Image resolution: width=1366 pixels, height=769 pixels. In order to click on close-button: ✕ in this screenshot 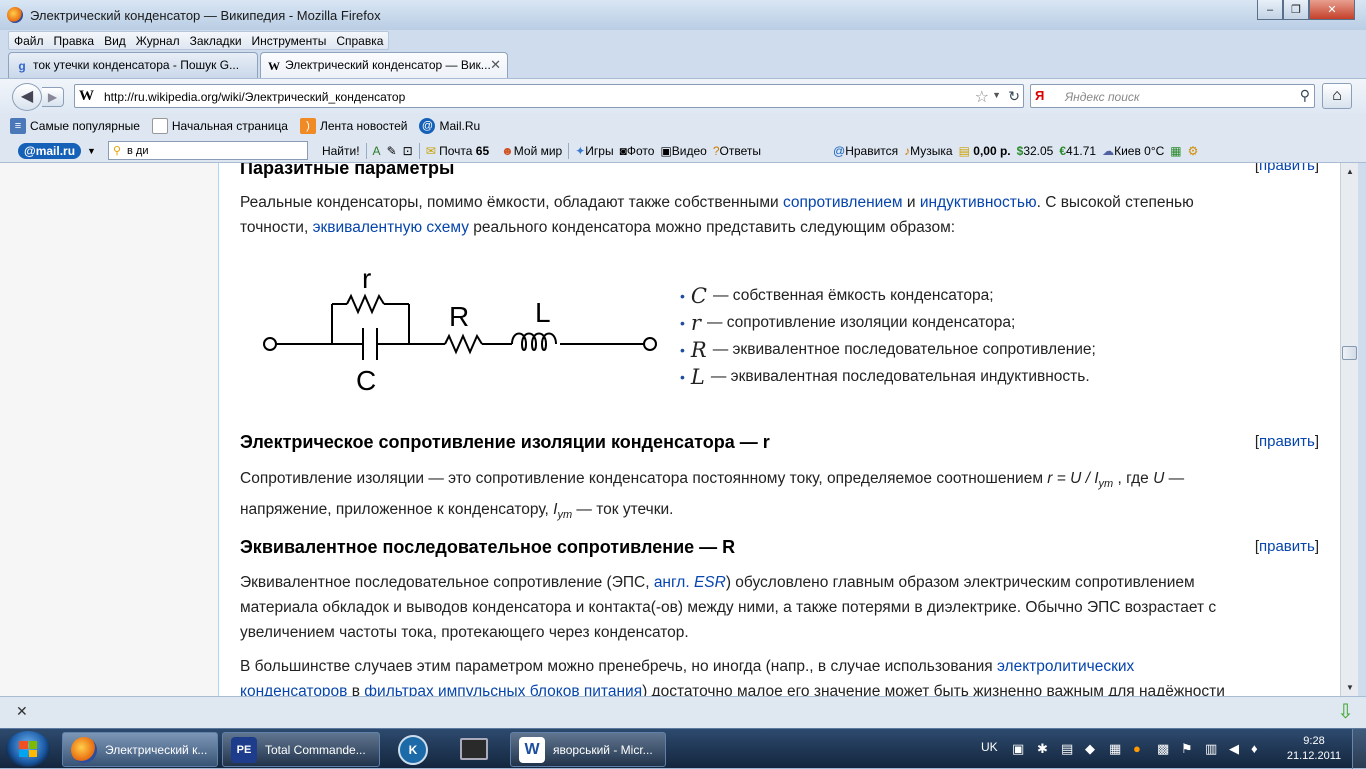, I will do `click(1332, 10)`.